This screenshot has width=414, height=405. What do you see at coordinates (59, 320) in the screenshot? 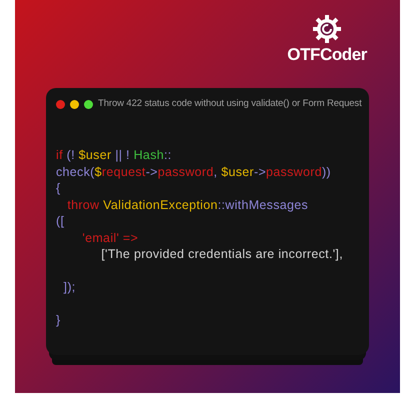
I see `code-line: }` at bounding box center [59, 320].